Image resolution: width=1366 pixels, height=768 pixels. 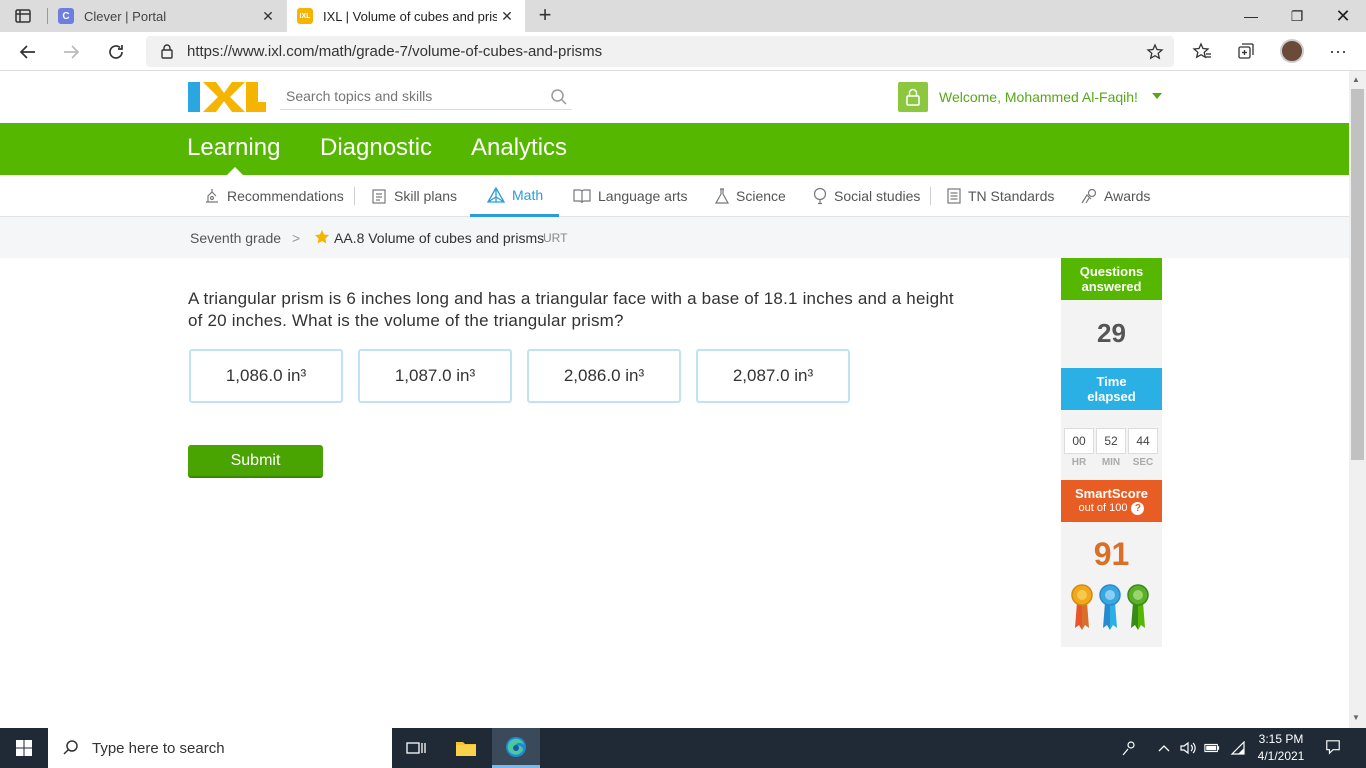 What do you see at coordinates (1356, 79) in the screenshot?
I see `scroll-up-icon: ▲` at bounding box center [1356, 79].